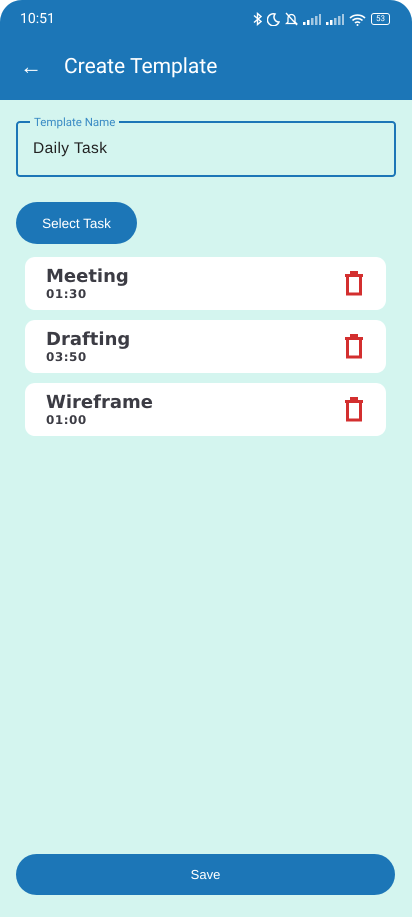  I want to click on muted-bell-icon, so click(291, 19).